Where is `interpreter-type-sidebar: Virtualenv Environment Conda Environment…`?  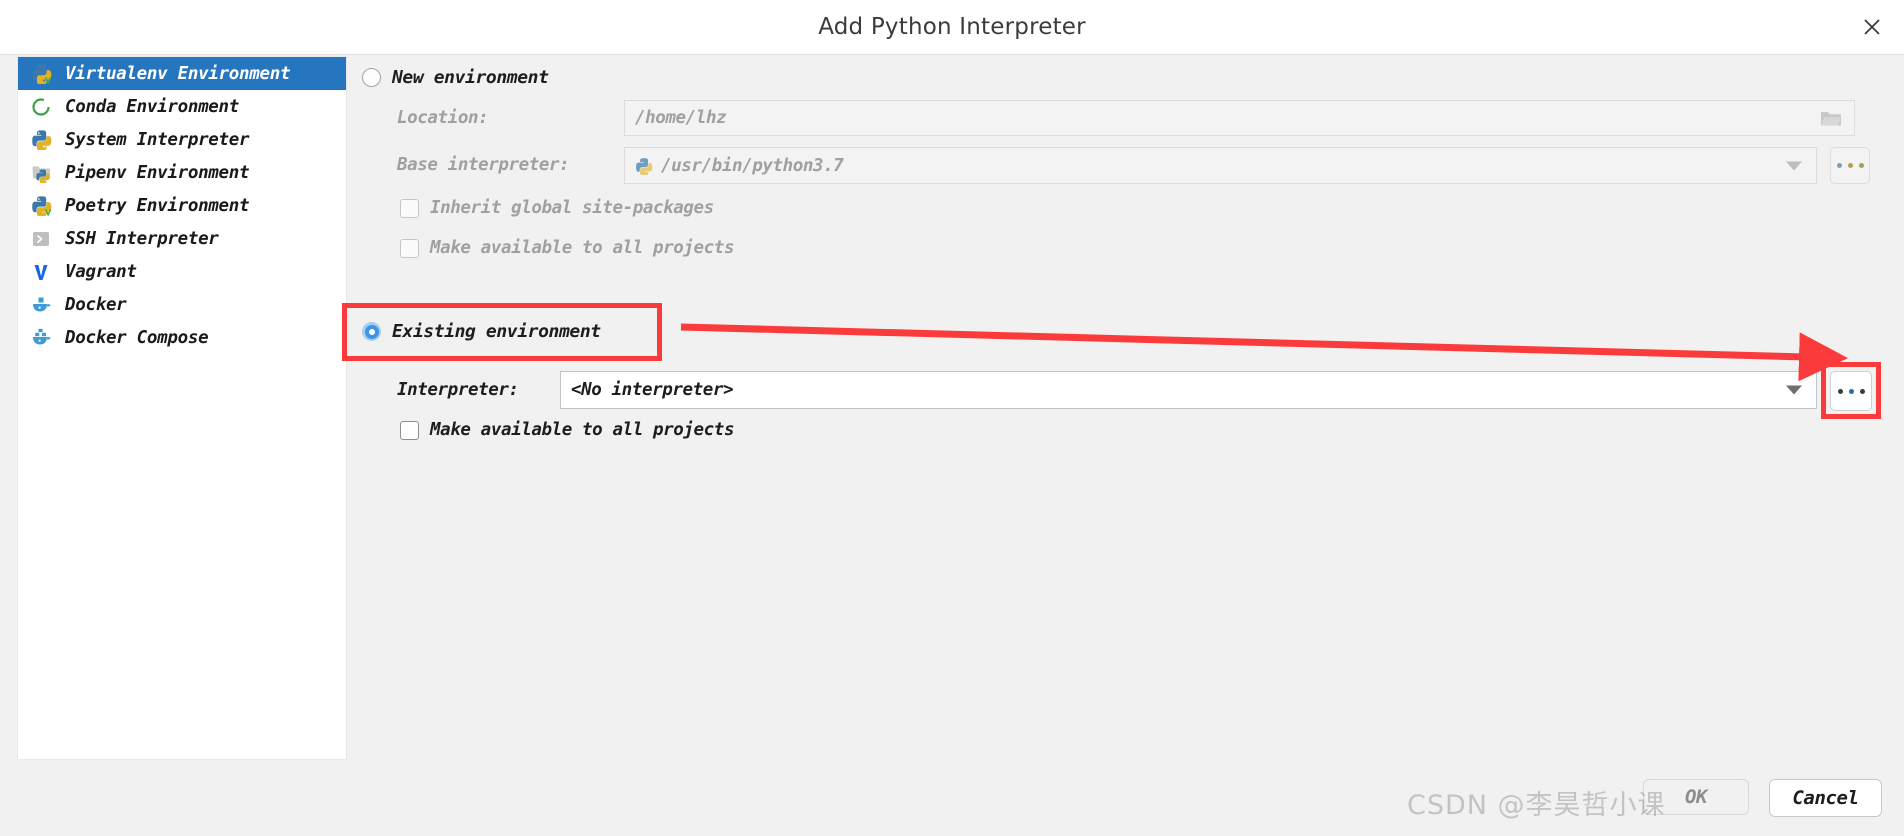 interpreter-type-sidebar: Virtualenv Environment Conda Environment… is located at coordinates (182, 408).